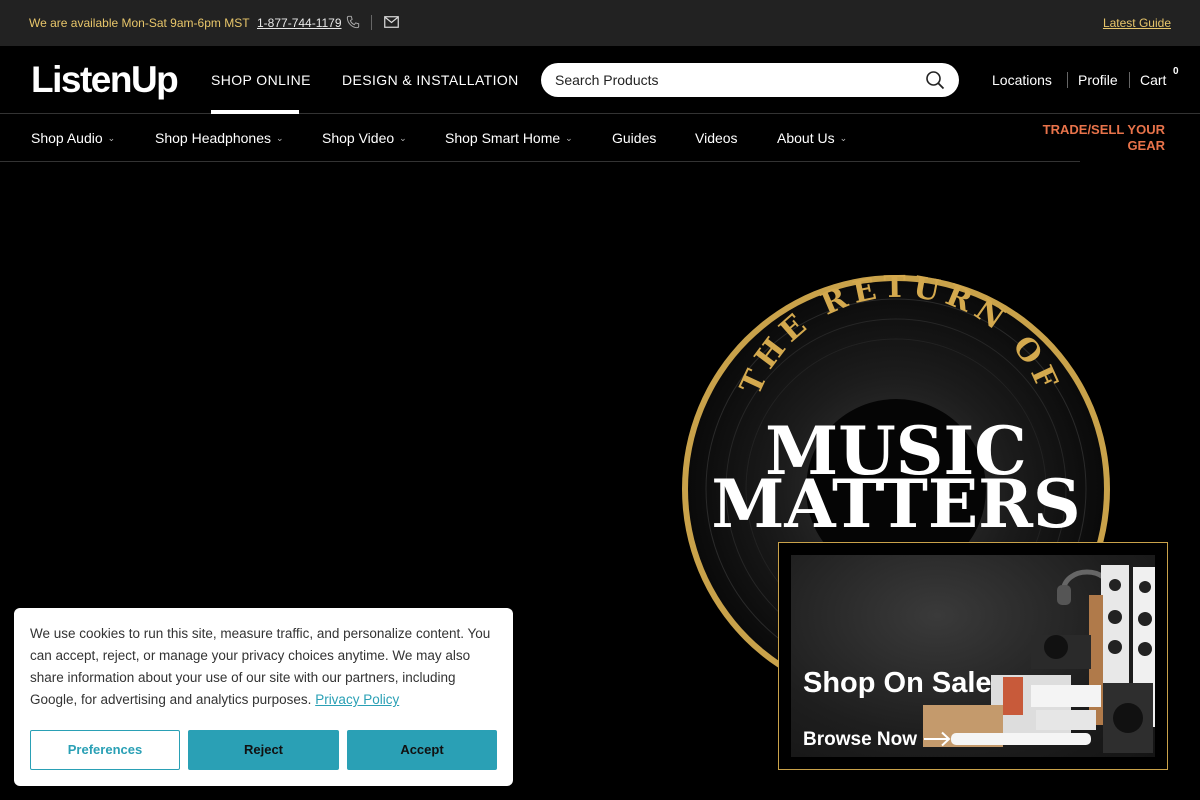 This screenshot has height=800, width=1200. I want to click on cat-shop-smart-home: Shop Smart Home ⌄, so click(509, 138).